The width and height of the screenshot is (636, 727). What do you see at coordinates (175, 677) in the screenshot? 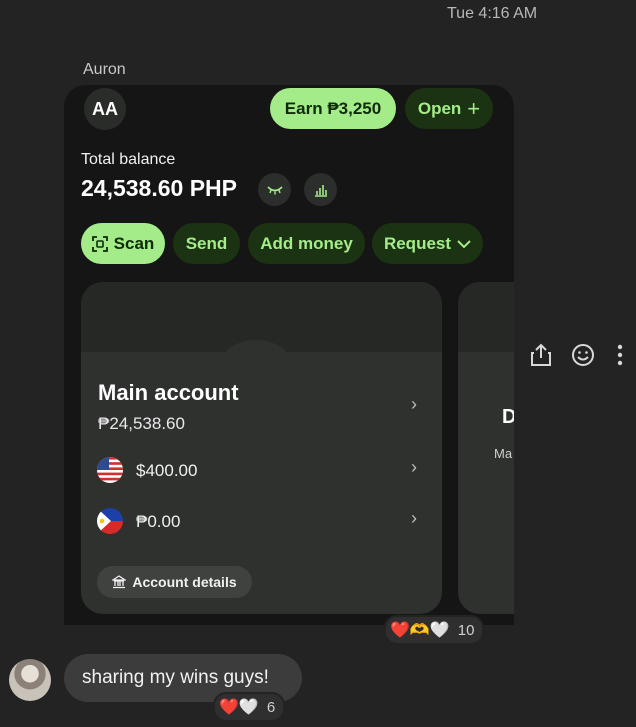
I see `message-text: sharing my wins guys!` at bounding box center [175, 677].